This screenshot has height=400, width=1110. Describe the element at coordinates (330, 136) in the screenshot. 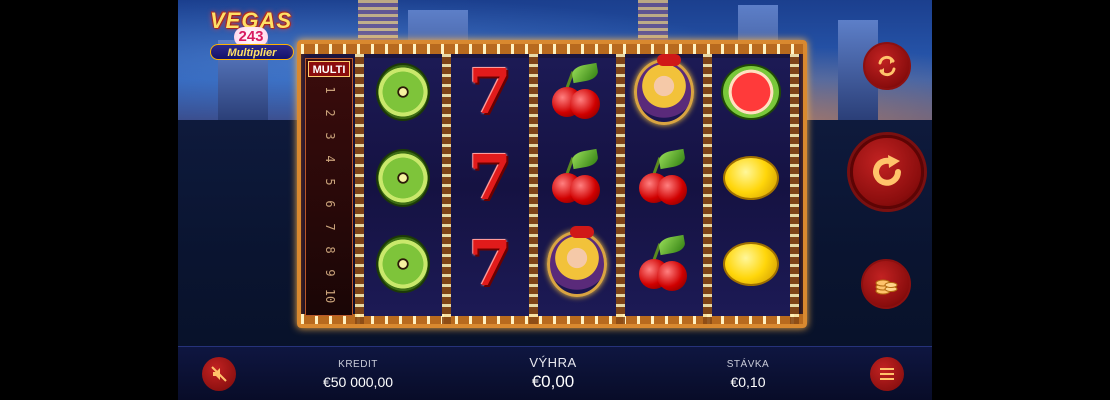

I see `multiplier-level: 3` at that location.